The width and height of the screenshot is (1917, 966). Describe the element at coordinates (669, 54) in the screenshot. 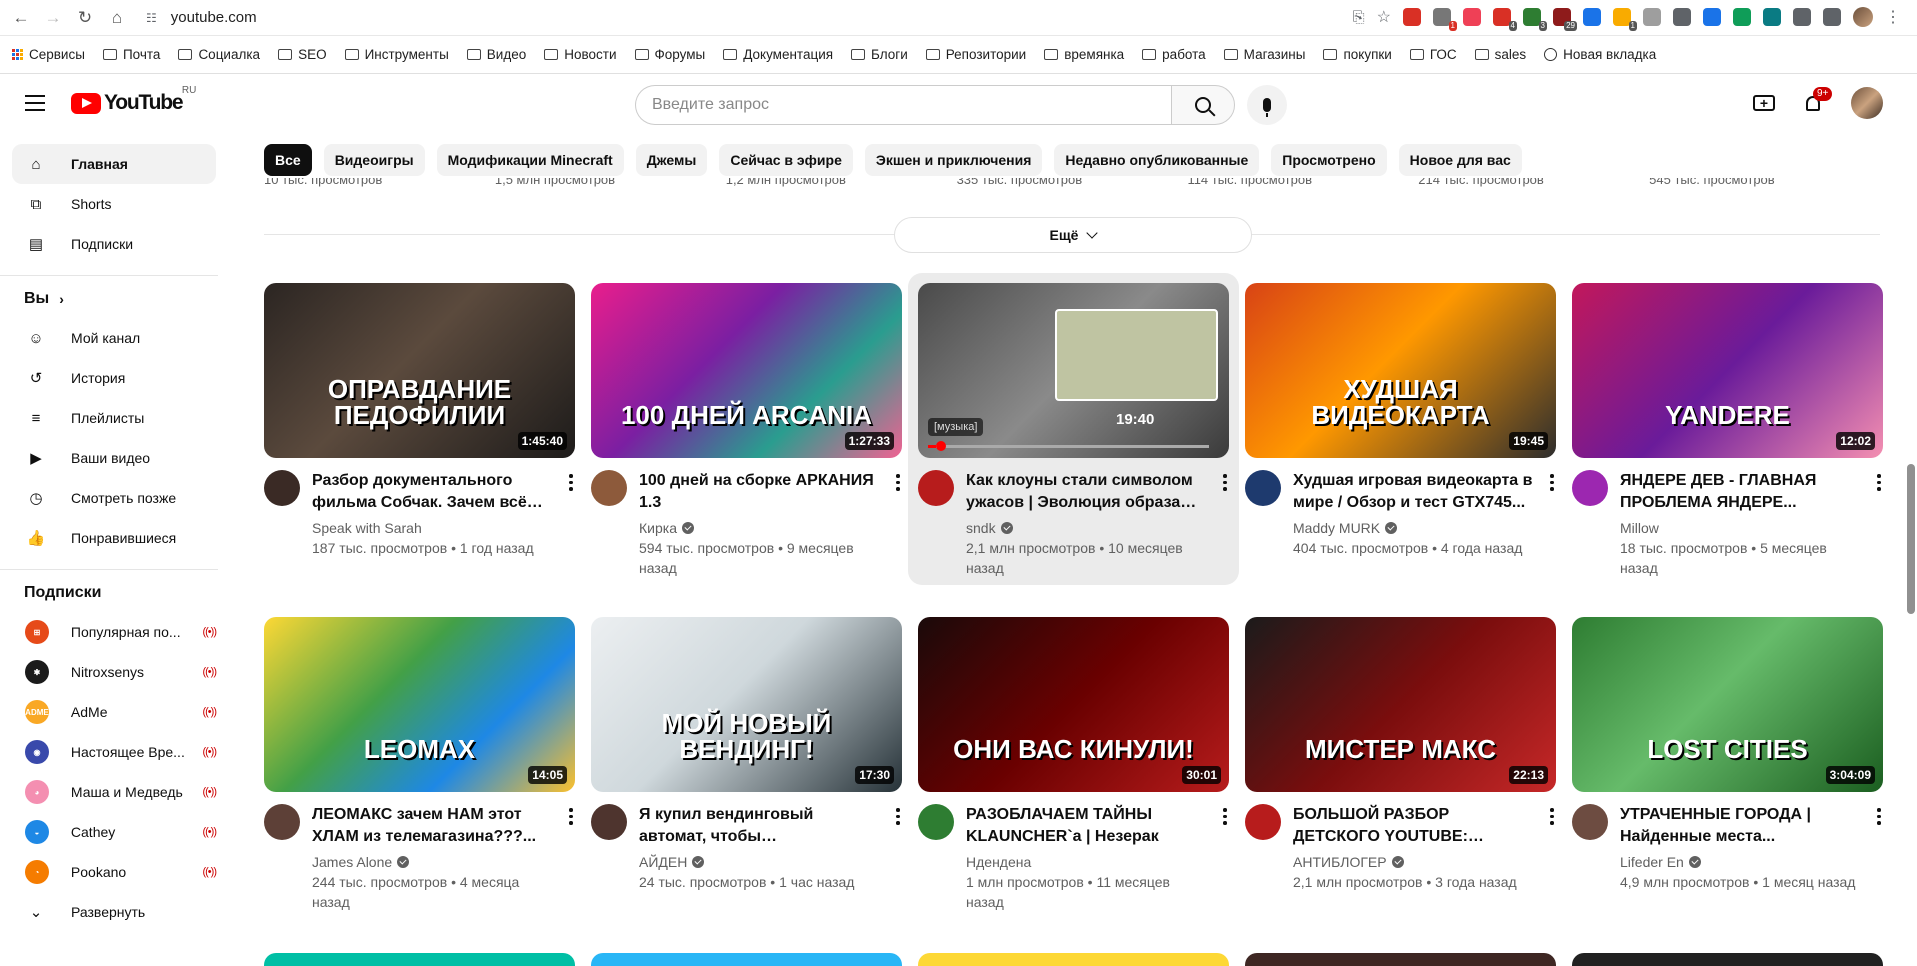

I see `bookmark-folder: Форумы` at that location.